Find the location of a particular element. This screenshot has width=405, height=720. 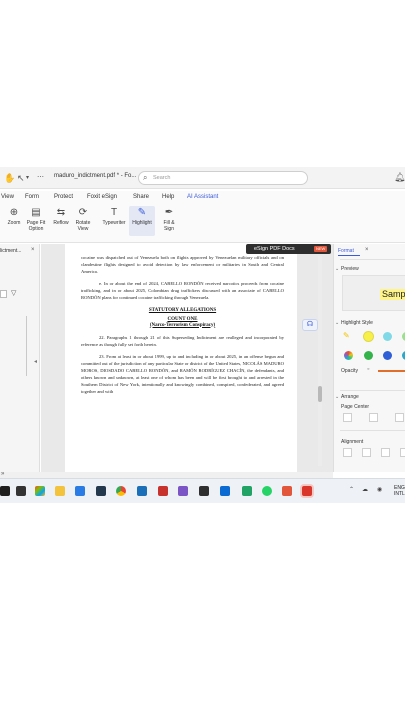

foxit-pdf-icon is located at coordinates (307, 491).